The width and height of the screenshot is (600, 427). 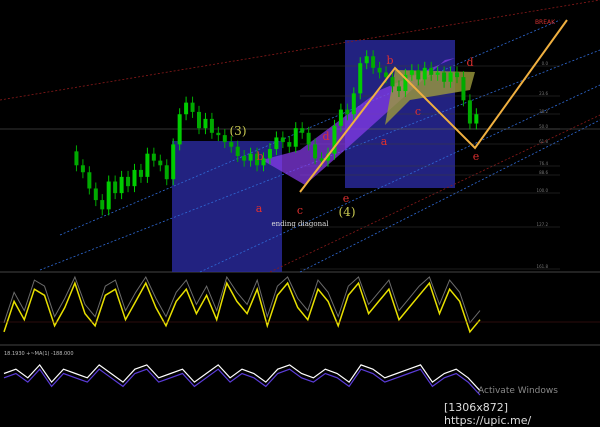 I want to click on oscillator-2-label: 18.1930 +~MA(1) -188.000, so click(x=39, y=354).